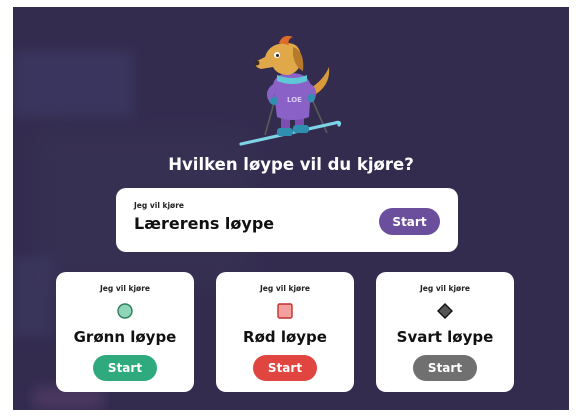 The width and height of the screenshot is (579, 416). I want to click on question-heading: Hvilken løype vil du kjøre?, so click(291, 164).